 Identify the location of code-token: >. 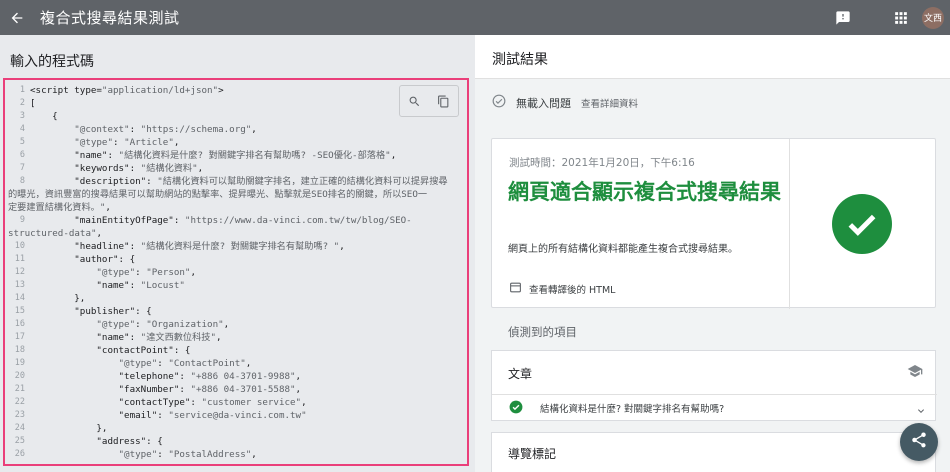
(221, 90).